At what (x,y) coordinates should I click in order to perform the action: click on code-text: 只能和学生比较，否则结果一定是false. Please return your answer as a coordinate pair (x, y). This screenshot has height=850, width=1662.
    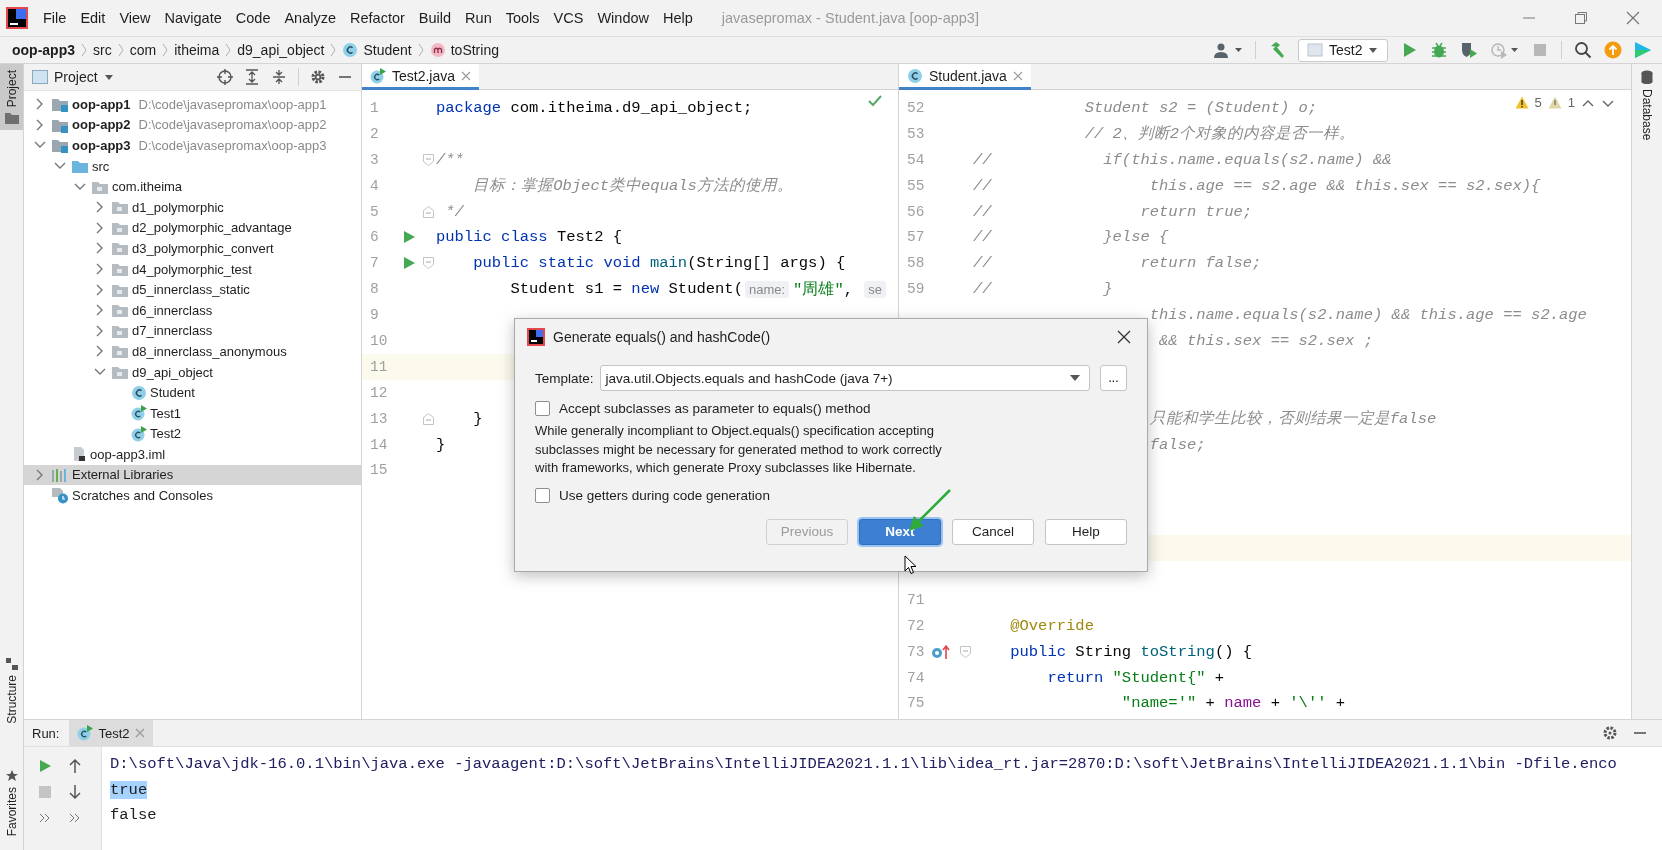
    Looking at the image, I should click on (1293, 419).